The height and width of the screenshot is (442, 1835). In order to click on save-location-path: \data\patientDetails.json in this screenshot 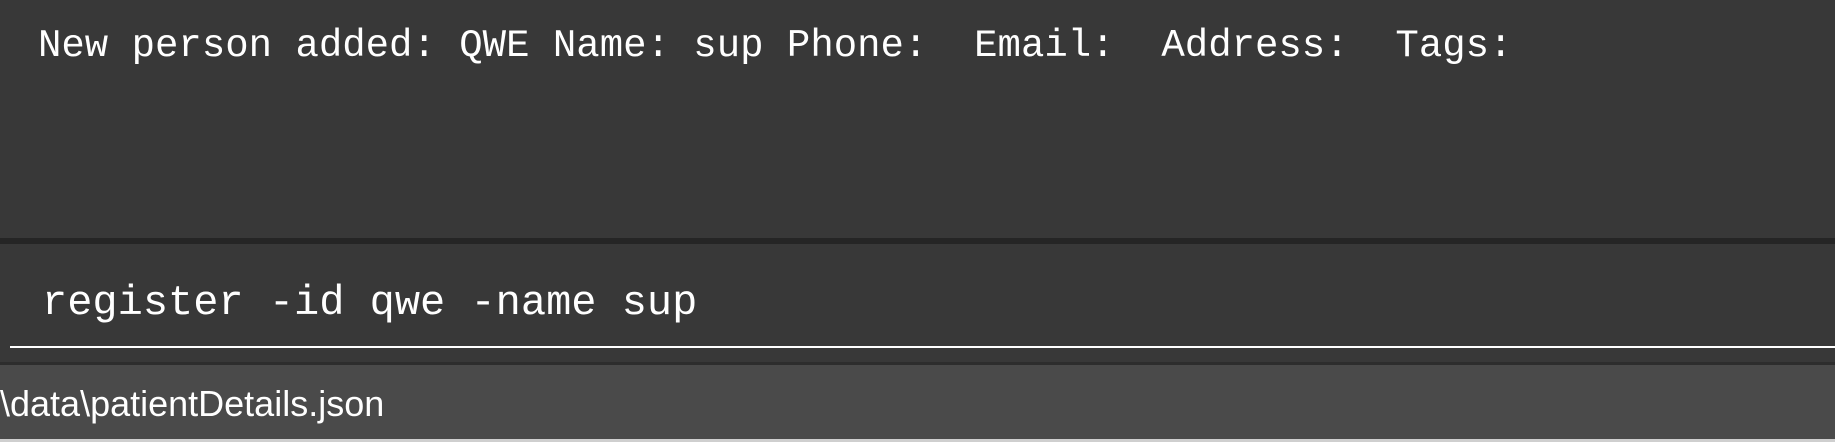, I will do `click(192, 403)`.